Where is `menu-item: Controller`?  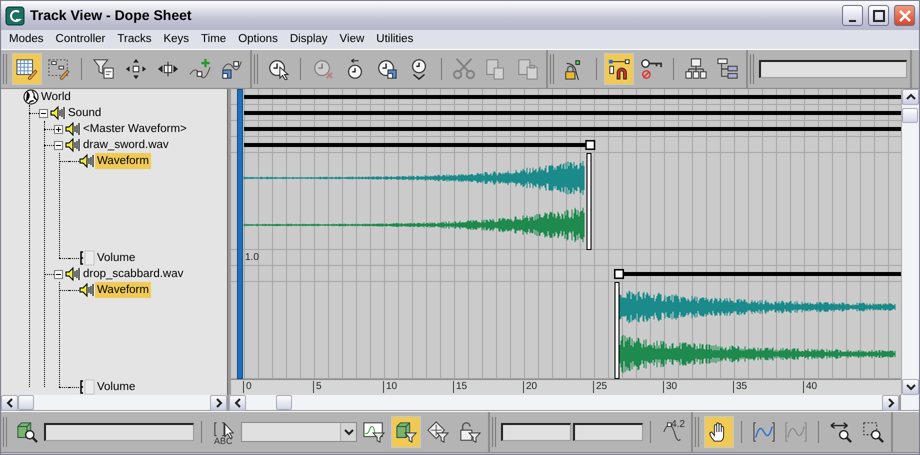 menu-item: Controller is located at coordinates (81, 39).